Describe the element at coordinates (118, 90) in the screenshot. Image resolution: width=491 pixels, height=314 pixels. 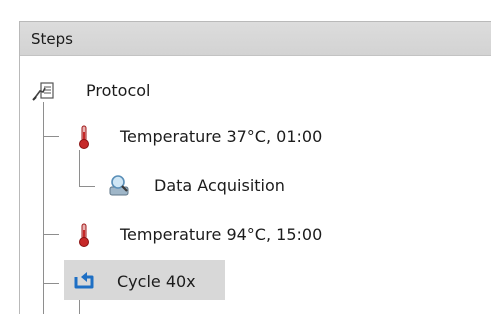
I see `tree-node-label: Protocol` at that location.